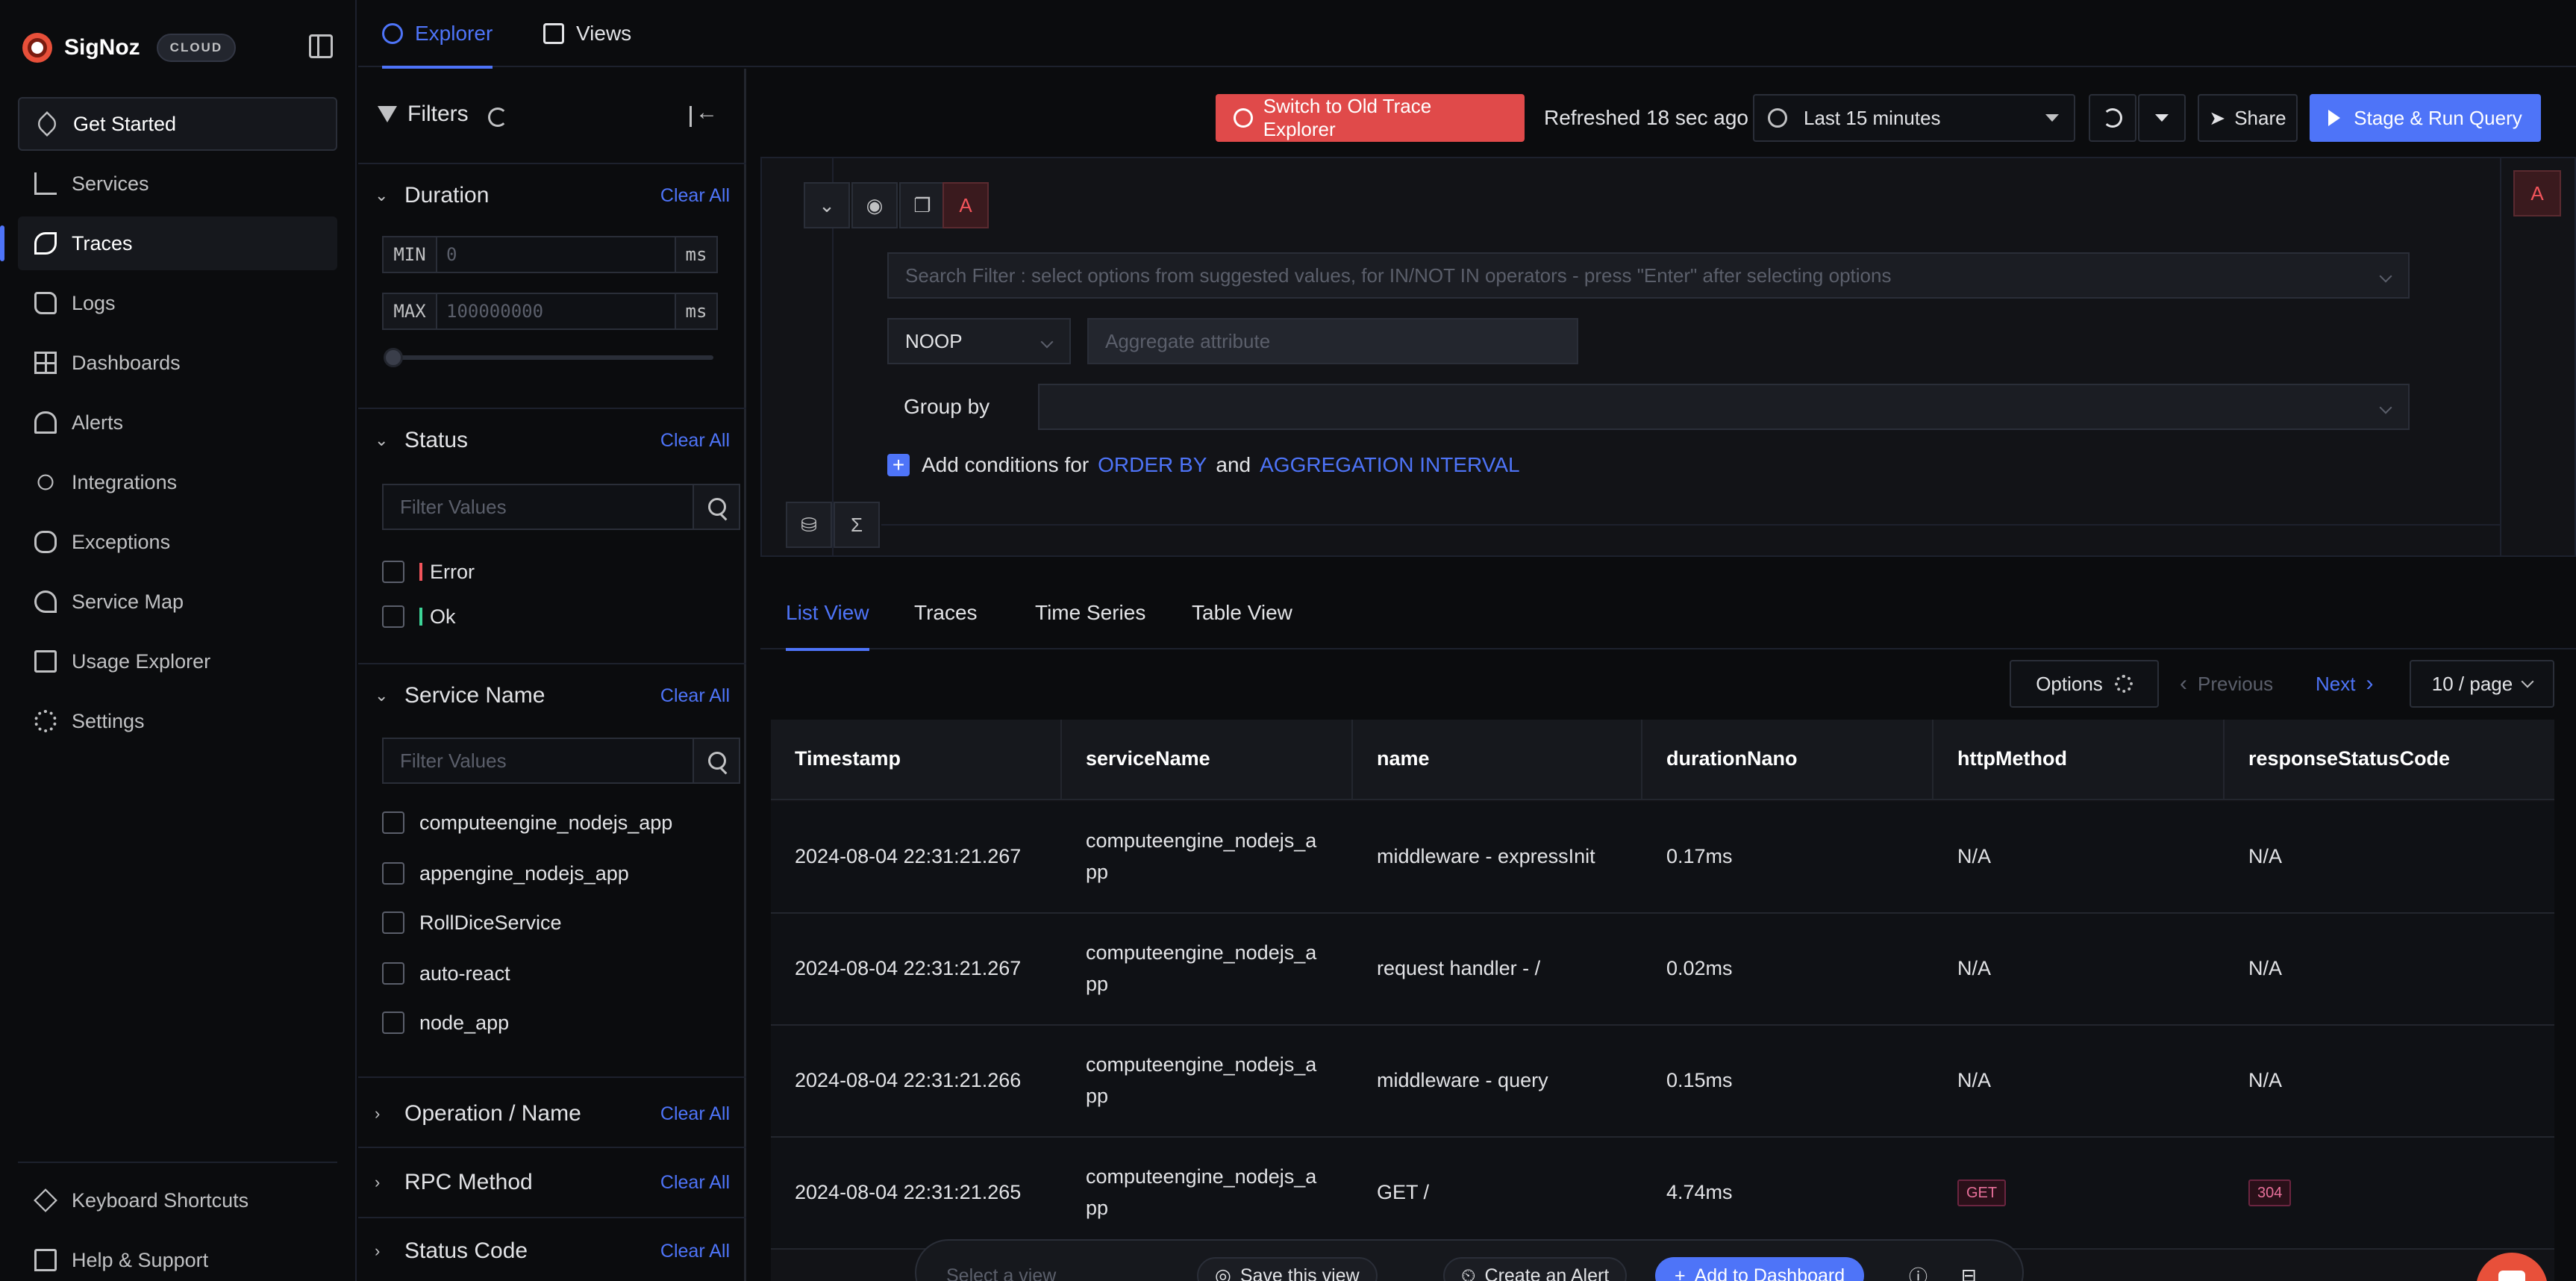 Image resolution: width=2576 pixels, height=1281 pixels. Describe the element at coordinates (1207, 759) in the screenshot. I see `column-header: serviceName` at that location.